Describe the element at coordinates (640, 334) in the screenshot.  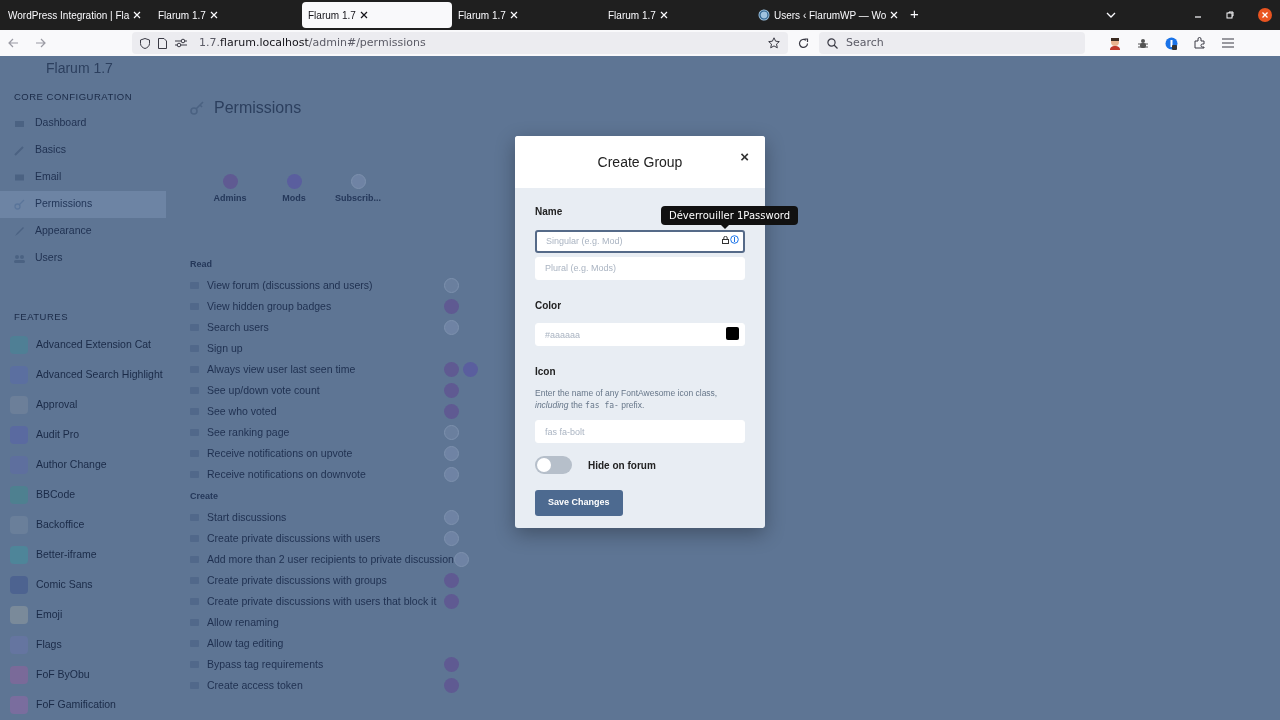
I see `color-field: #aaaaaa` at that location.